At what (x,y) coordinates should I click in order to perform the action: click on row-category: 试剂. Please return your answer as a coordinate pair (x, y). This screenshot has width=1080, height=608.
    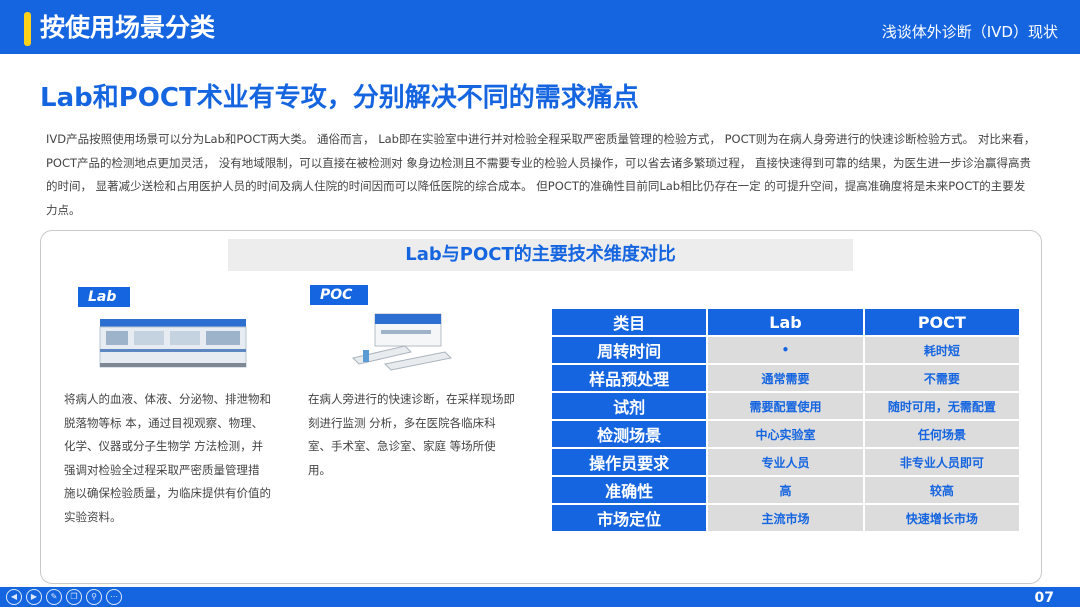
    Looking at the image, I should click on (629, 406).